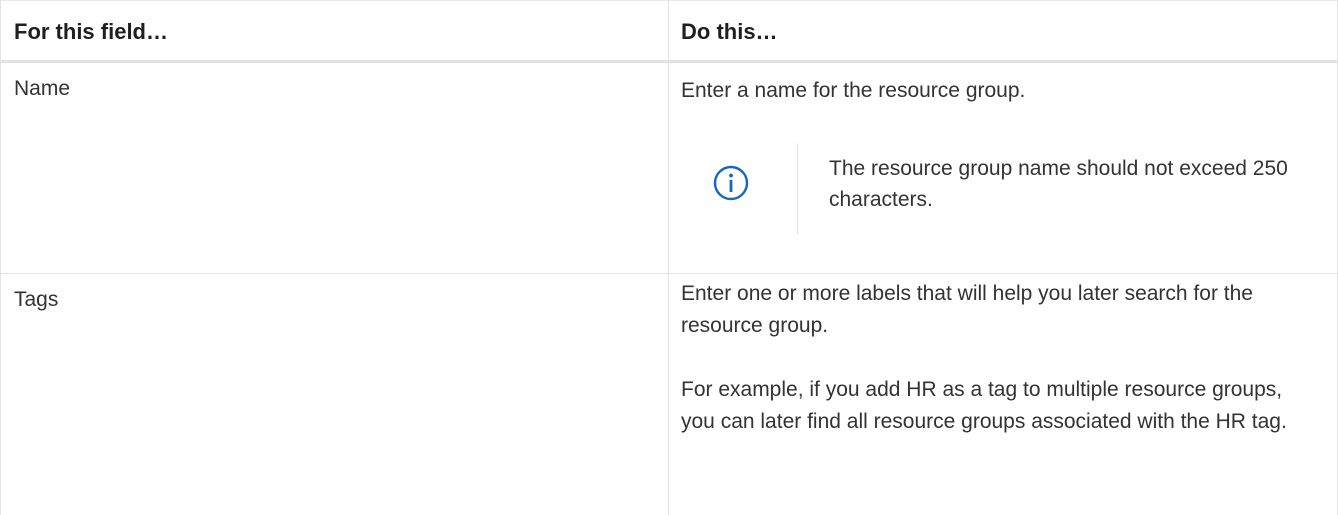 The height and width of the screenshot is (515, 1338). What do you see at coordinates (0, 257) in the screenshot?
I see `table-border-left` at bounding box center [0, 257].